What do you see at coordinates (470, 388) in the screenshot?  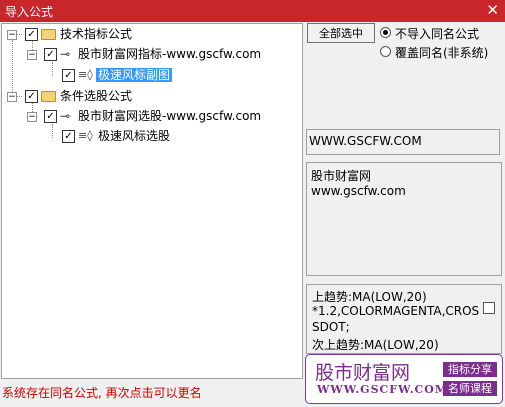 I see `watermark-tag: 名师课程` at bounding box center [470, 388].